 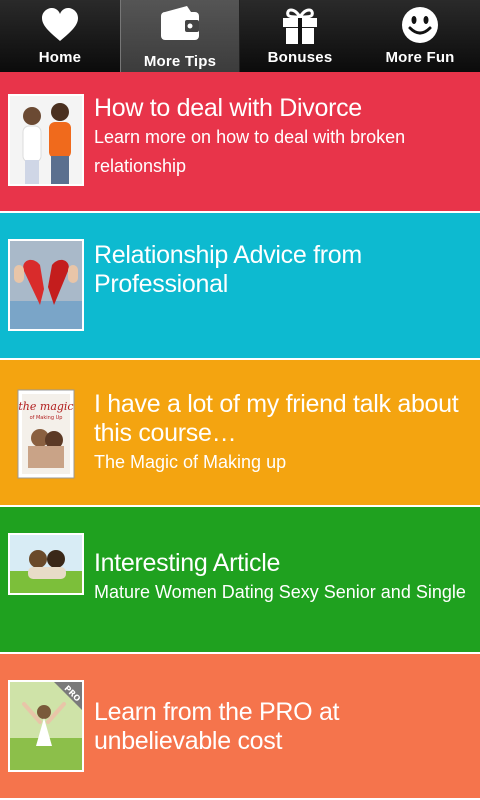 What do you see at coordinates (46, 285) in the screenshot?
I see `broken-heart-image` at bounding box center [46, 285].